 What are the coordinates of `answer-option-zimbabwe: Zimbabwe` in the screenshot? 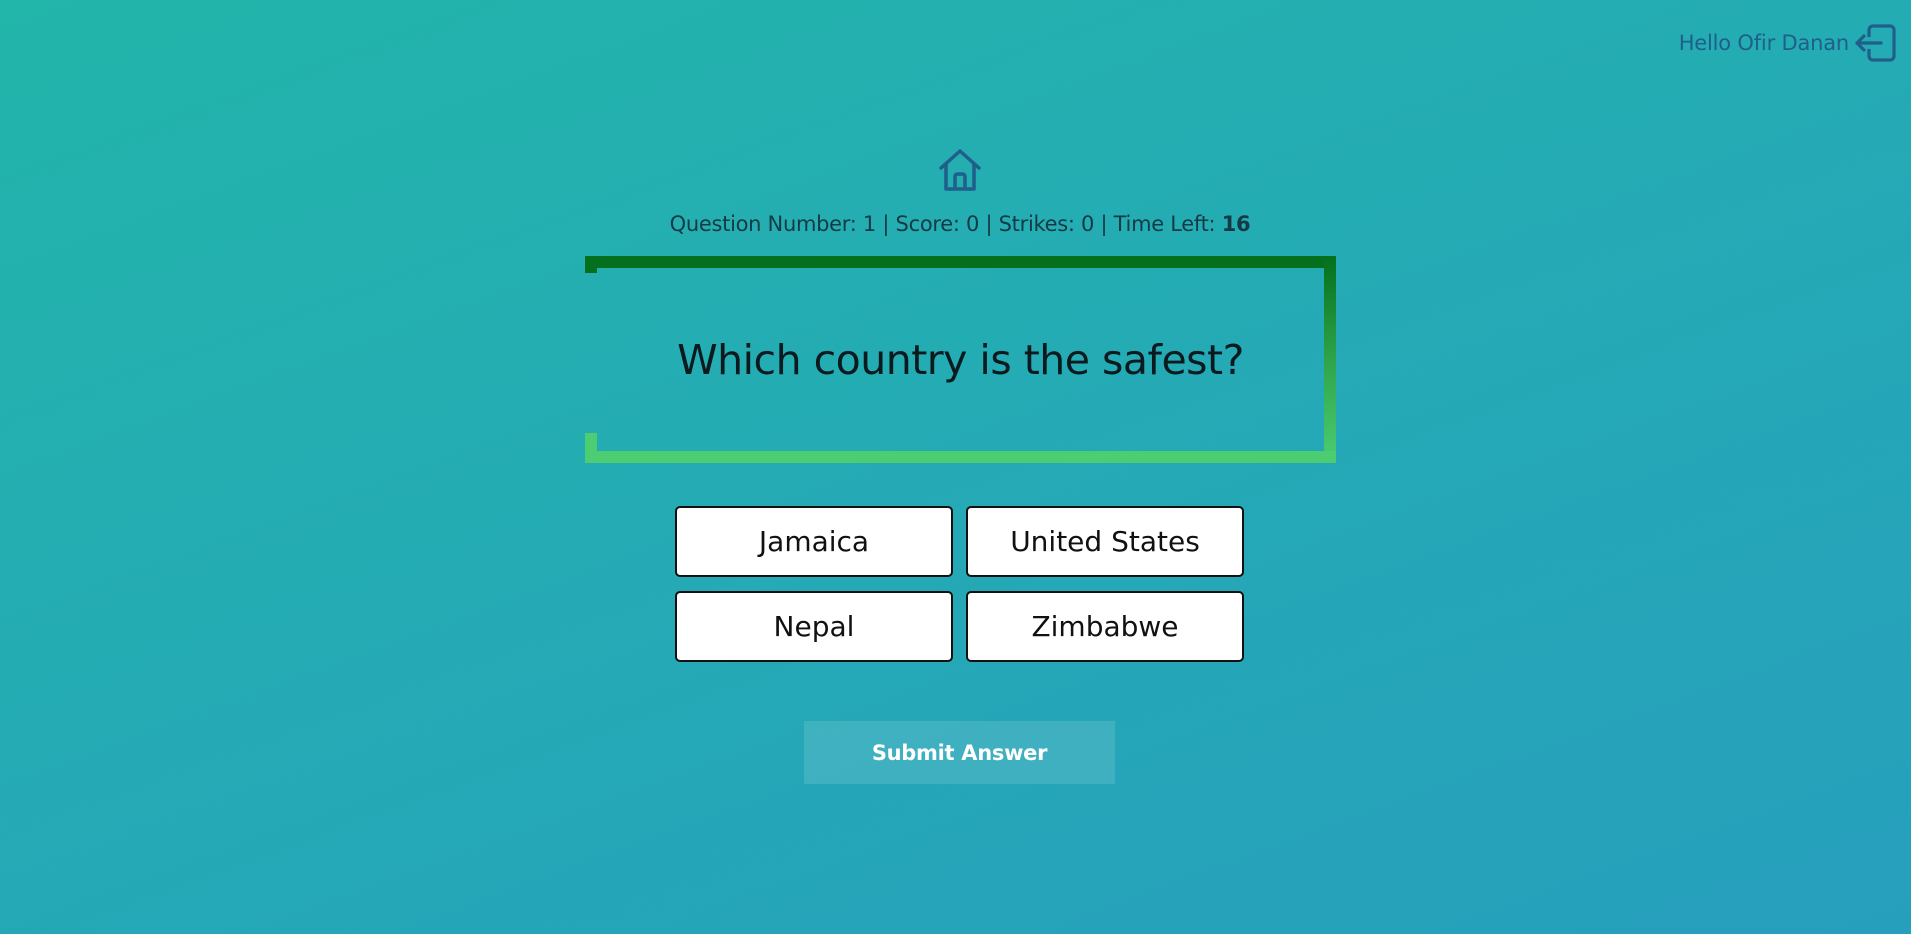 It's located at (1105, 626).